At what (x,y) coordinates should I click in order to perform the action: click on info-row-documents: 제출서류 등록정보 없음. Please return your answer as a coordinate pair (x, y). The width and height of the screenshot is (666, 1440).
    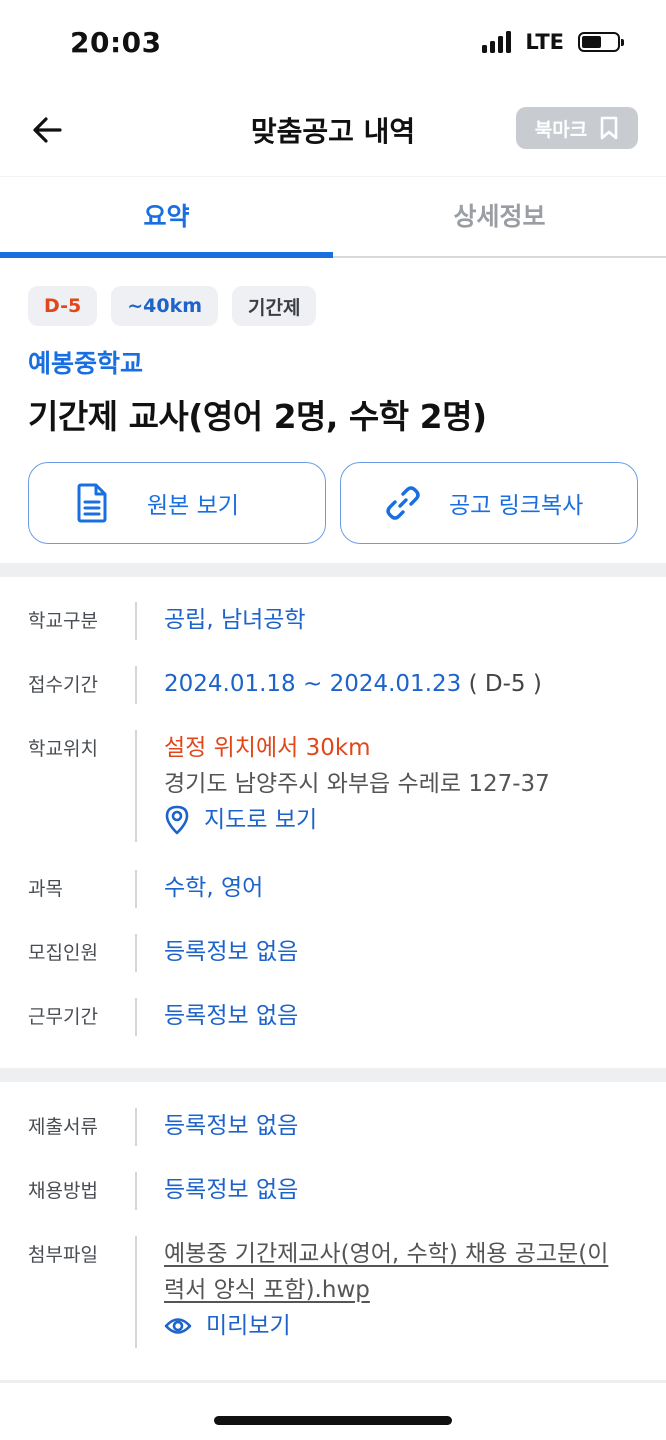
    Looking at the image, I should click on (333, 1140).